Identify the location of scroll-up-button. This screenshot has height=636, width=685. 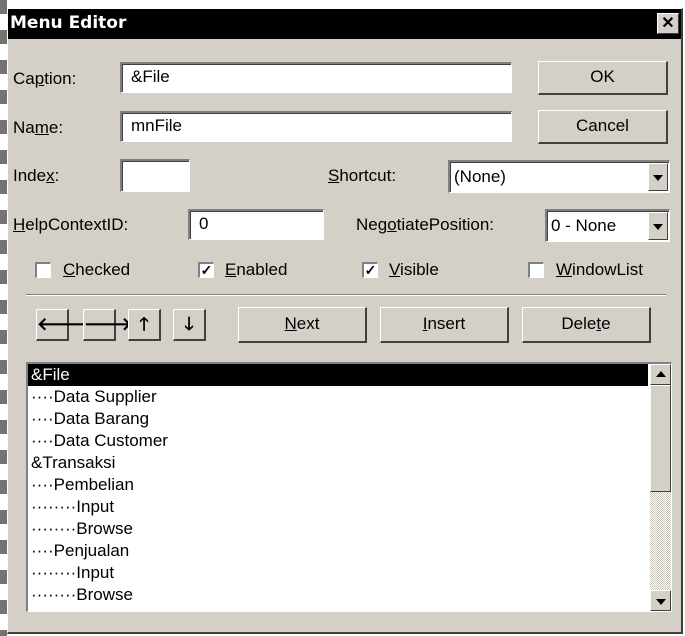
(660, 374).